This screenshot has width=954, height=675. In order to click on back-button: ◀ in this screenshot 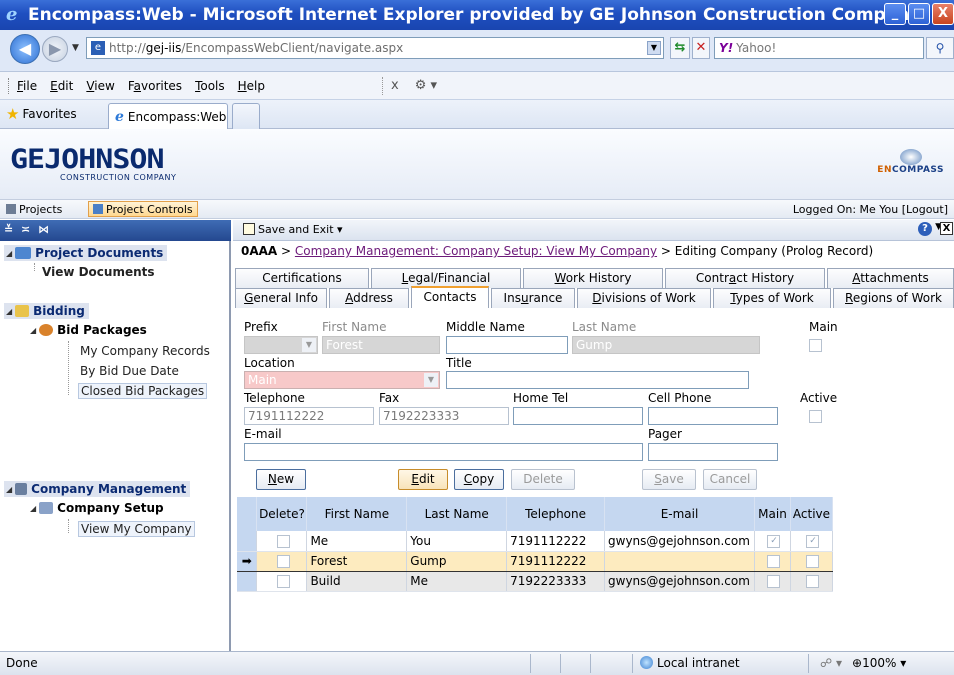, I will do `click(25, 49)`.